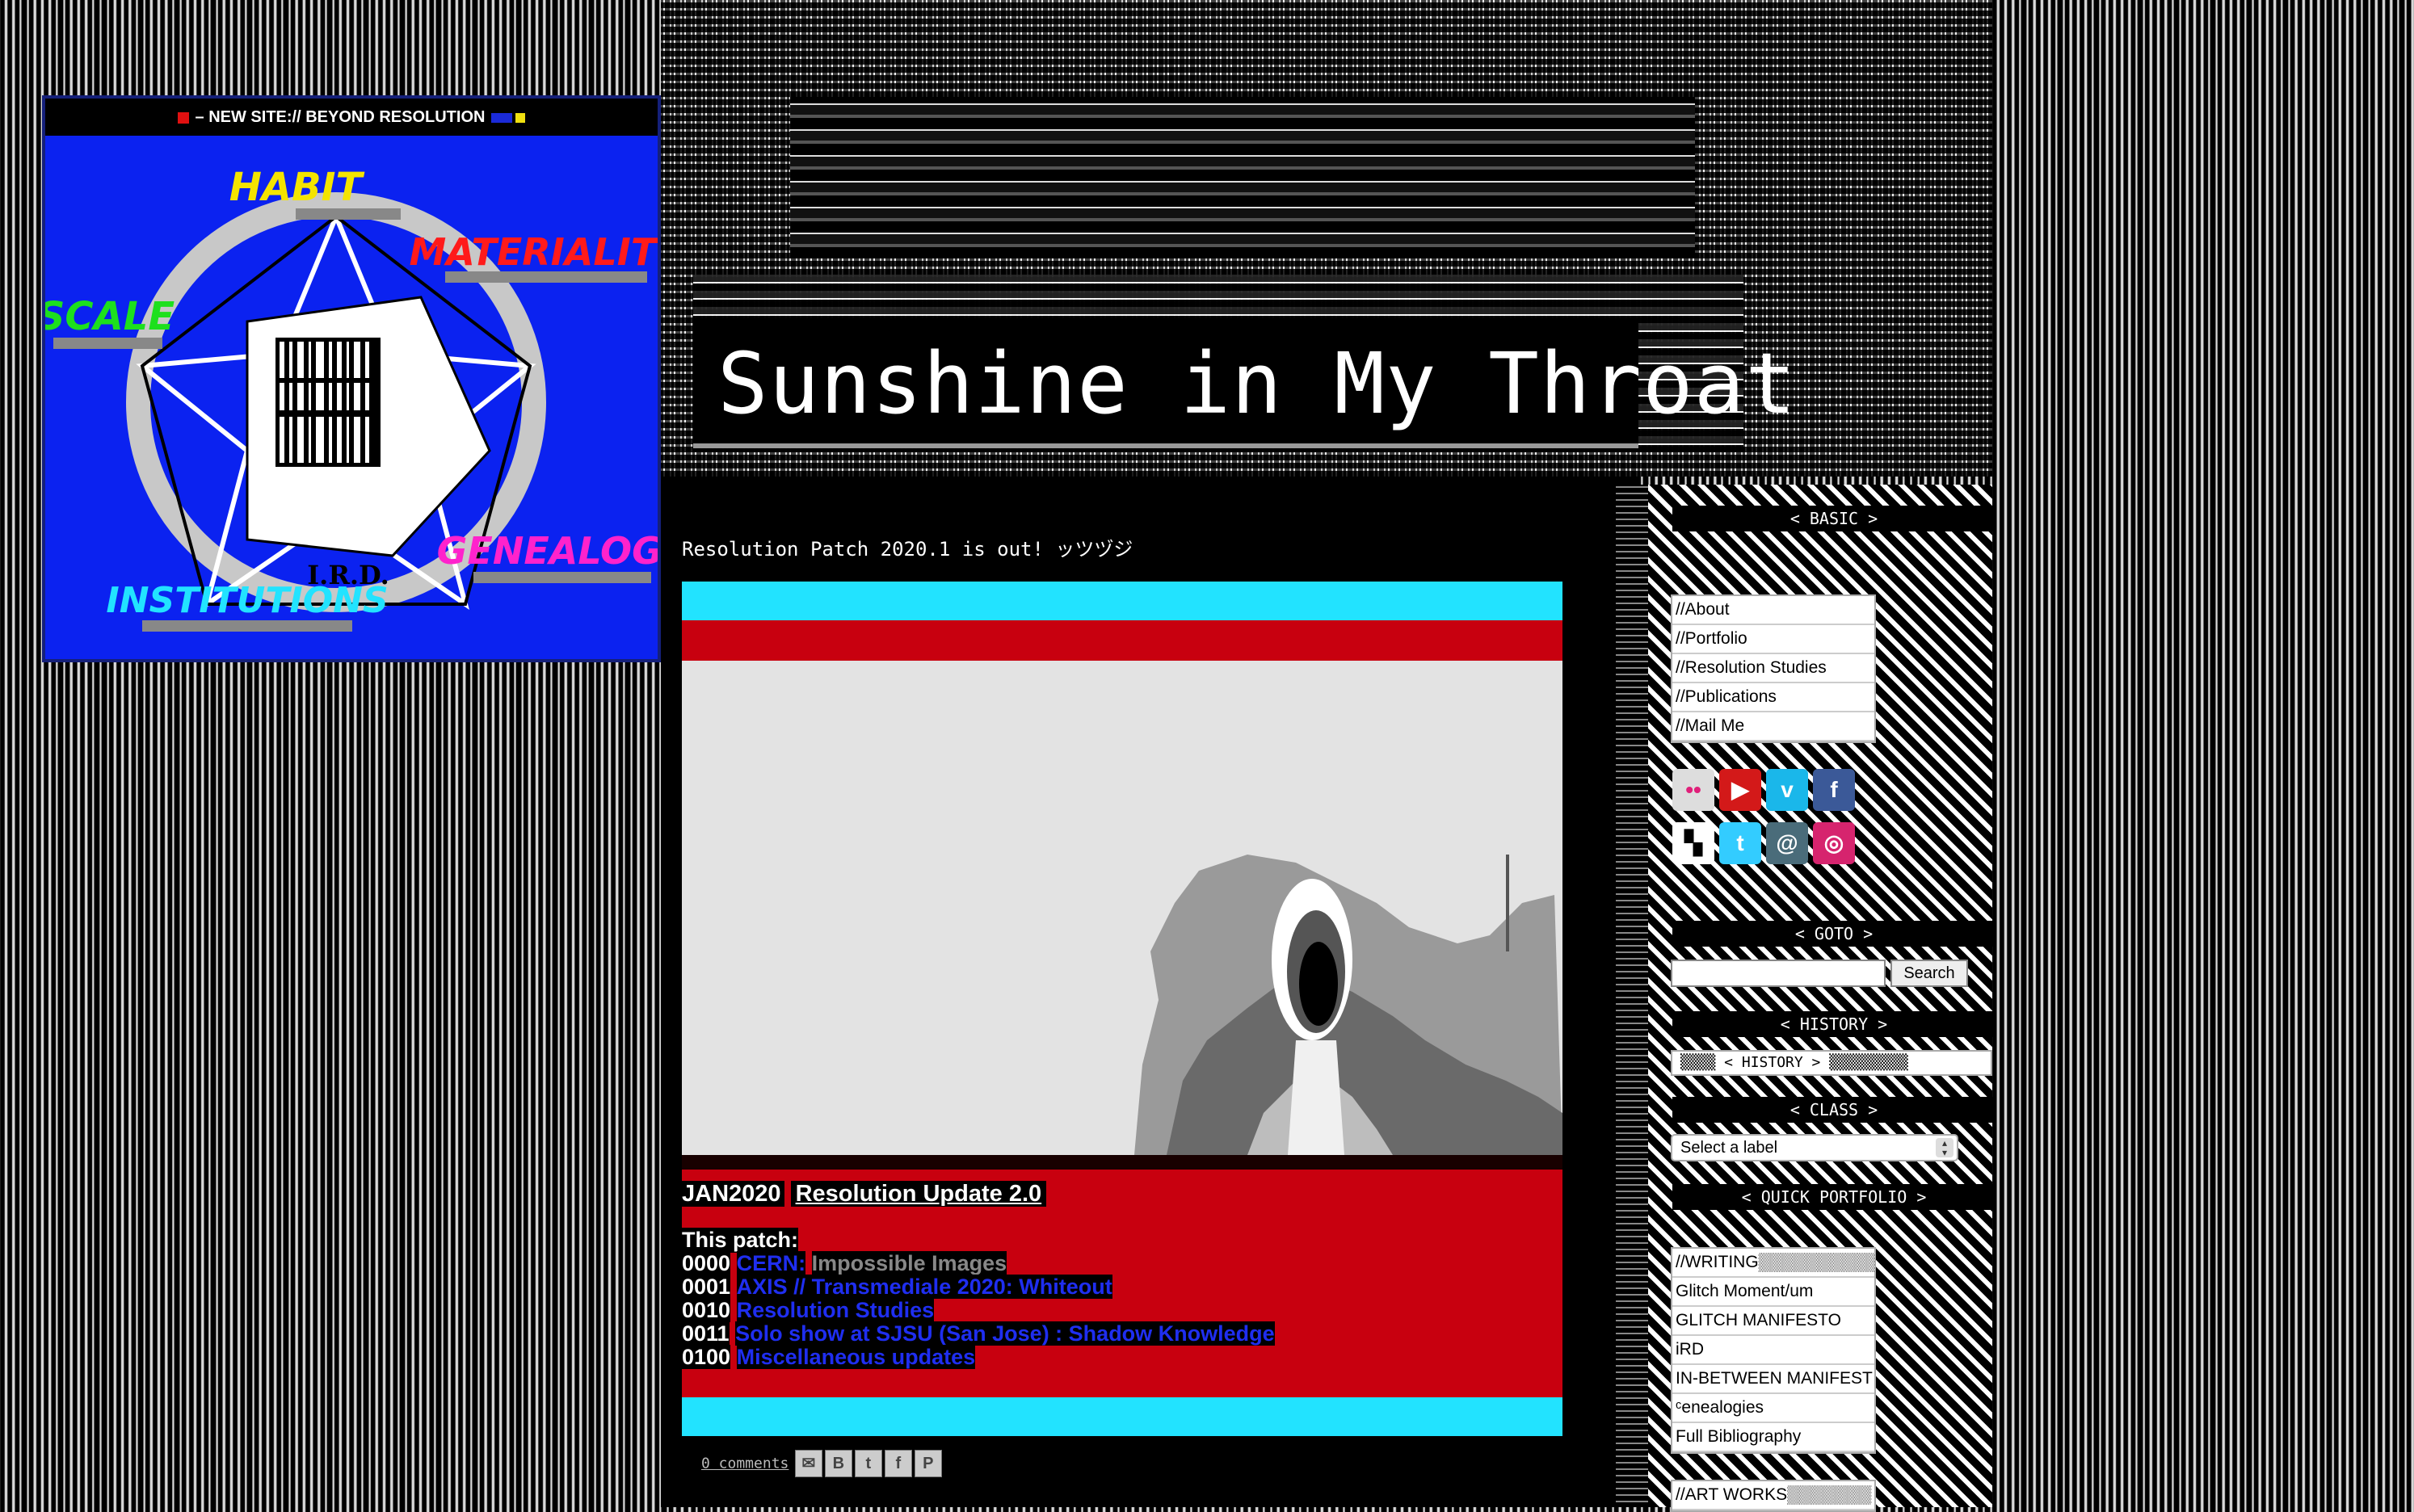  I want to click on vimeo-icon: v, so click(1787, 790).